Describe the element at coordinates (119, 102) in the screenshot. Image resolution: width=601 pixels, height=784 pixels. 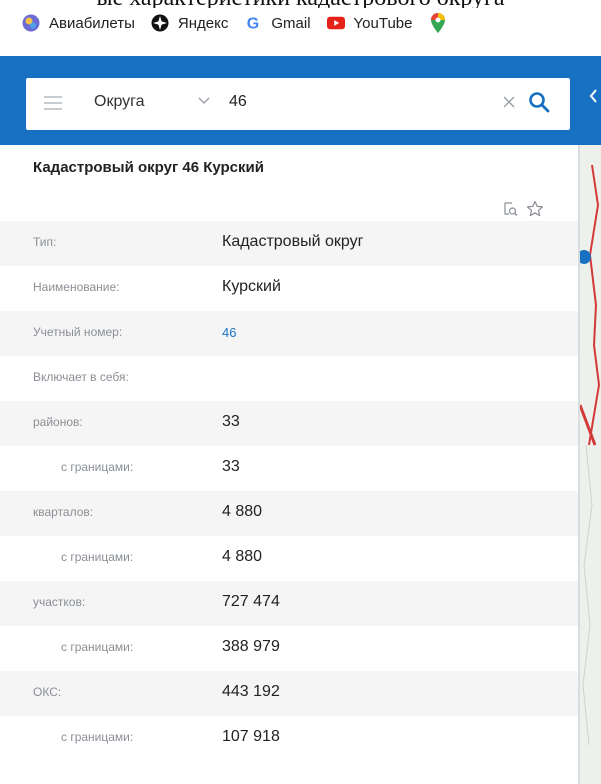
I see `search-scope-select: Округа` at that location.